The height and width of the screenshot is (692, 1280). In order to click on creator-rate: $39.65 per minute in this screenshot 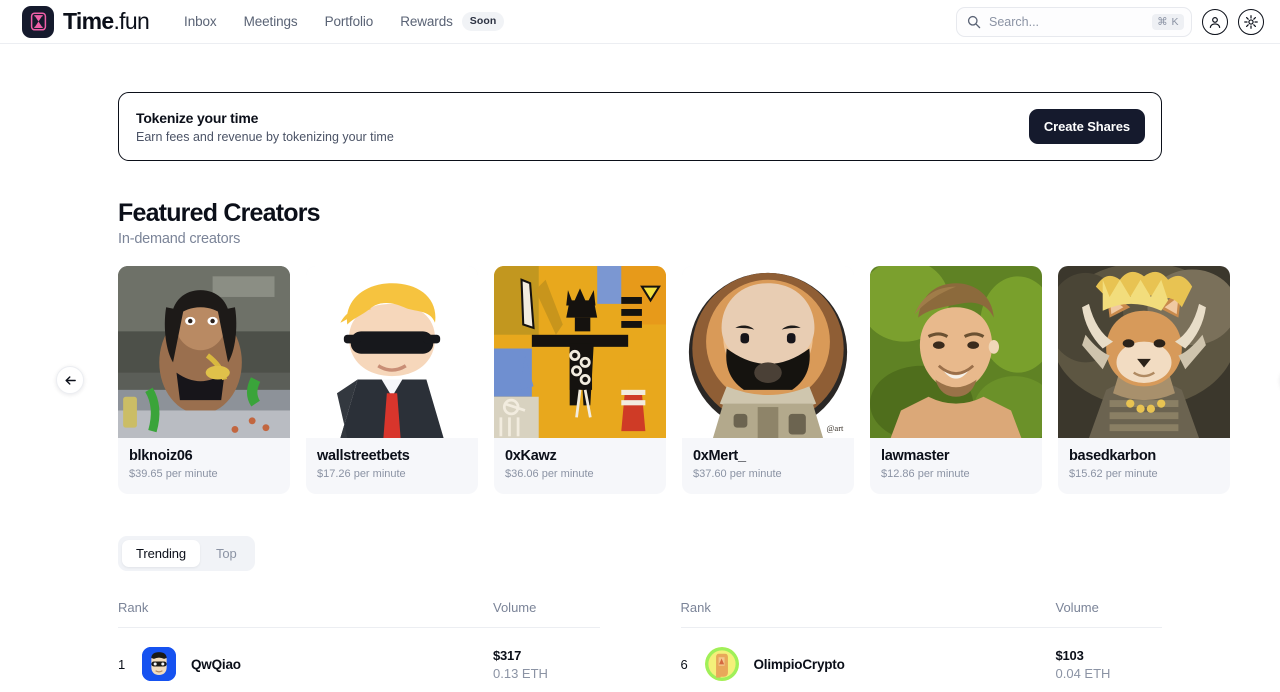, I will do `click(173, 474)`.